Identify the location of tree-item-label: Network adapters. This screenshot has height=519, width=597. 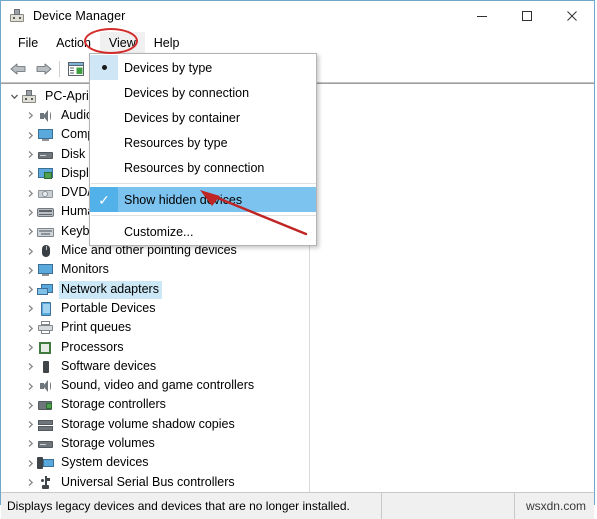
(110, 289).